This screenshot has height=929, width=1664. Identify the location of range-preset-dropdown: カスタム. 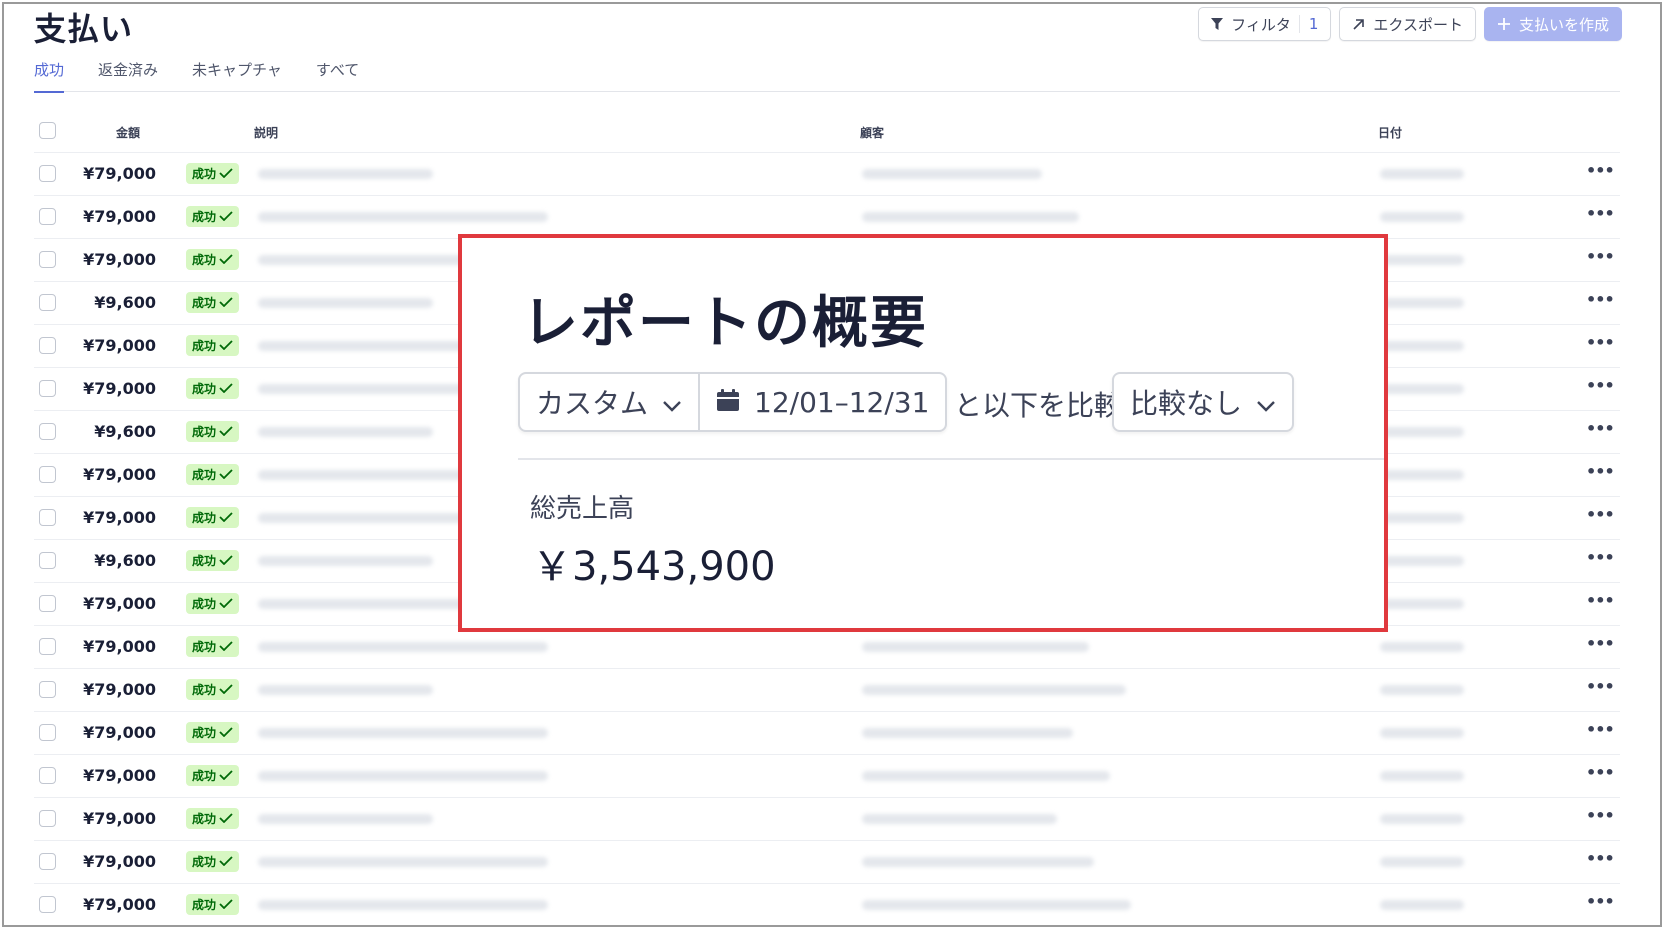
(609, 402).